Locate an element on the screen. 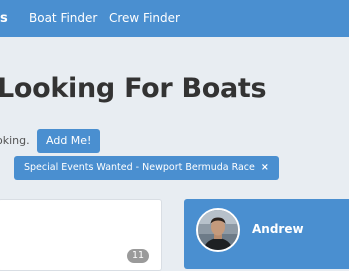  profile-name: Andrew is located at coordinates (278, 229).